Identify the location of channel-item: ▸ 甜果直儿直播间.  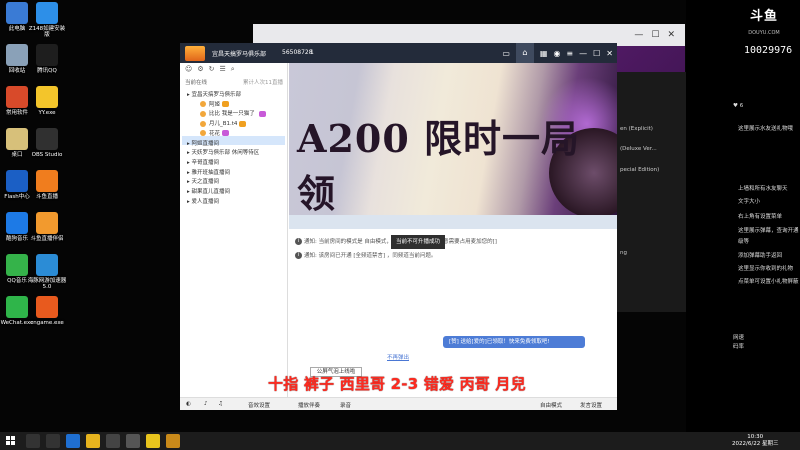
(208, 191).